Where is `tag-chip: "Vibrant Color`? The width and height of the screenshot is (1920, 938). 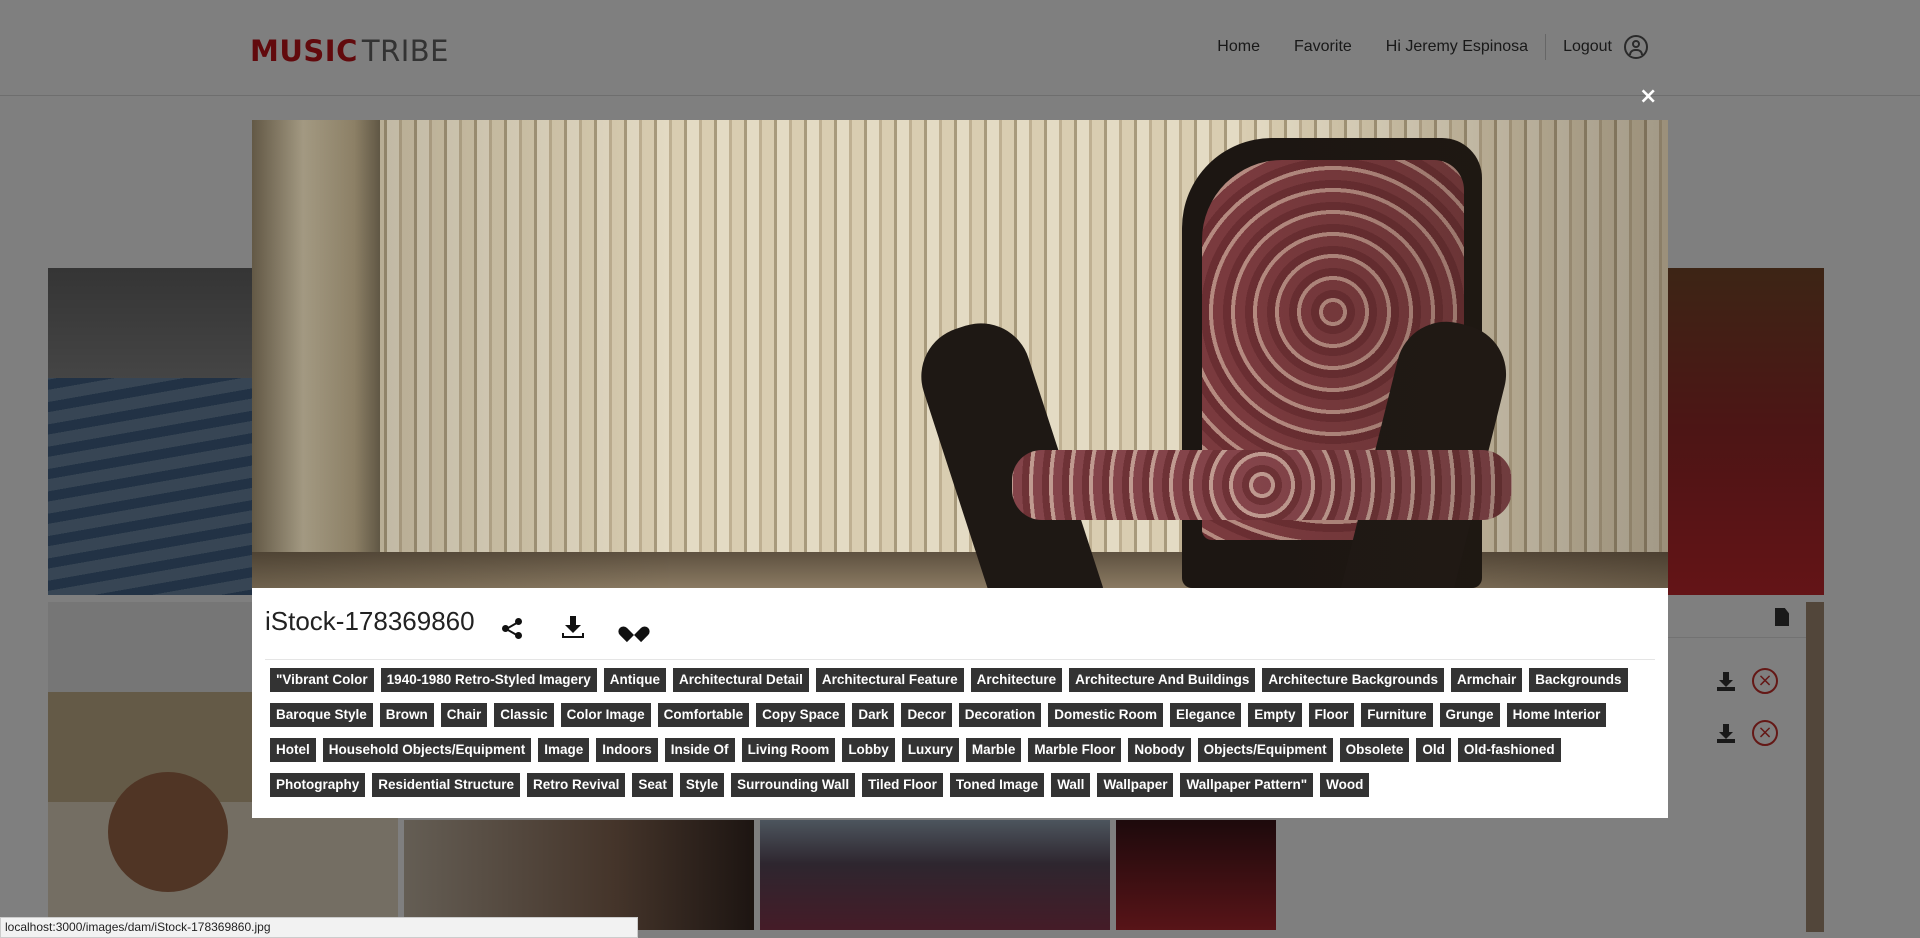
tag-chip: "Vibrant Color is located at coordinates (322, 680).